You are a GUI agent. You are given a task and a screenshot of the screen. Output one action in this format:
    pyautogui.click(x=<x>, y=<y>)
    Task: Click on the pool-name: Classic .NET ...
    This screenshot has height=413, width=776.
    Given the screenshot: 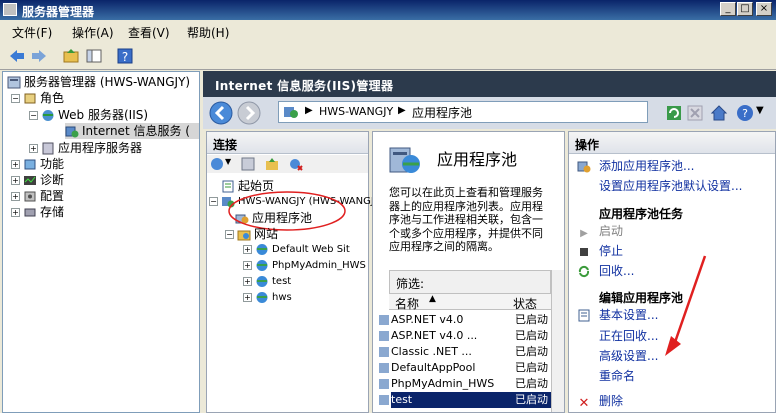 What is the action you would take?
    pyautogui.click(x=431, y=351)
    